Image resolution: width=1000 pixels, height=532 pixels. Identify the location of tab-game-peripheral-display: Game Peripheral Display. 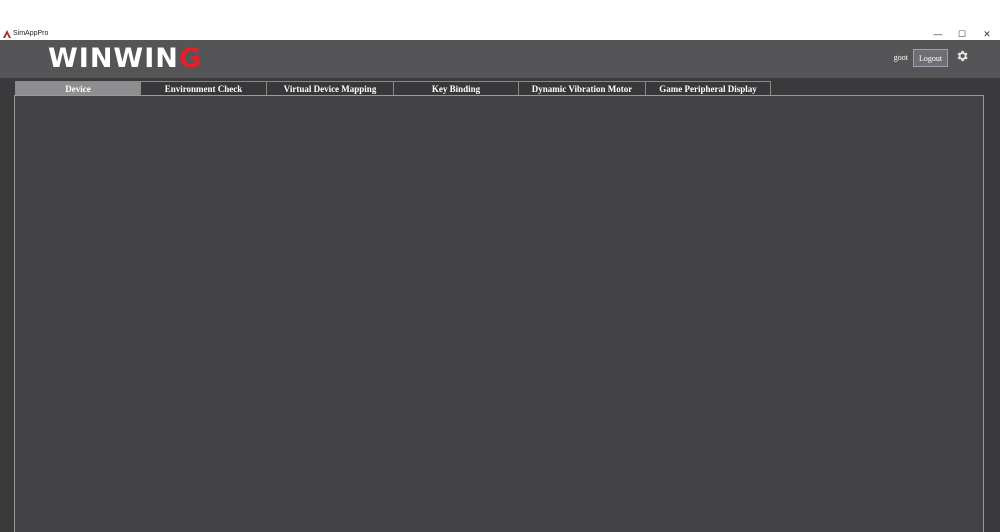
(708, 88).